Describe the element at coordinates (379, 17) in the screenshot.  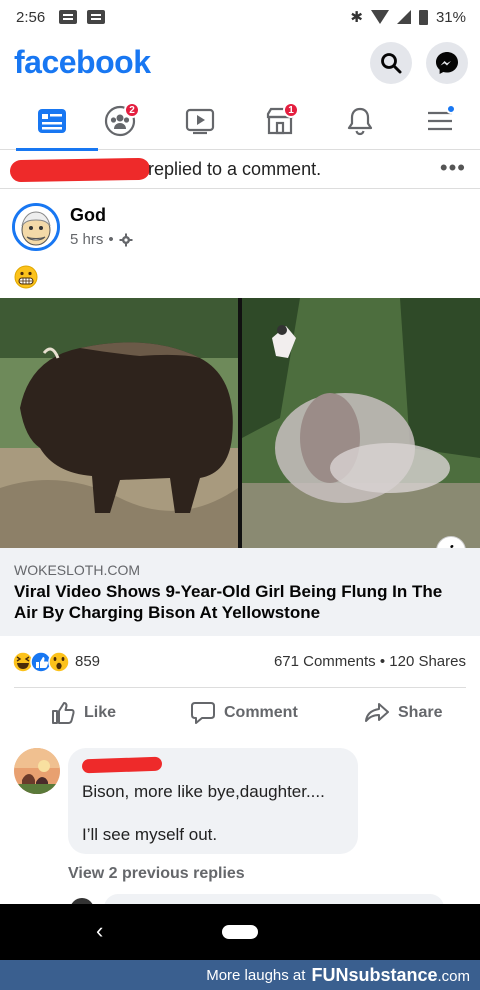
I see `wifi-icon` at that location.